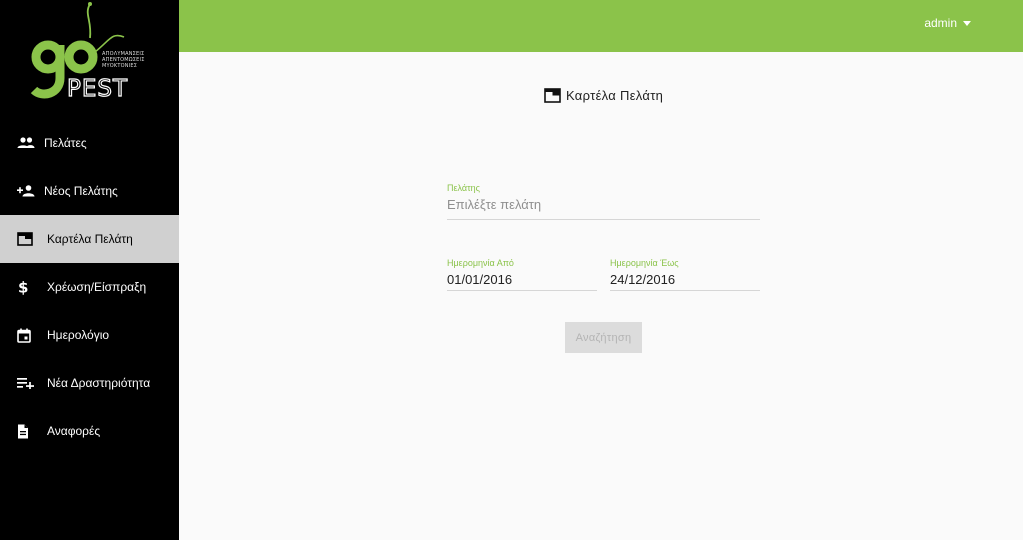 The height and width of the screenshot is (540, 1023). Describe the element at coordinates (601, 26) in the screenshot. I see `top-app-bar: admin` at that location.